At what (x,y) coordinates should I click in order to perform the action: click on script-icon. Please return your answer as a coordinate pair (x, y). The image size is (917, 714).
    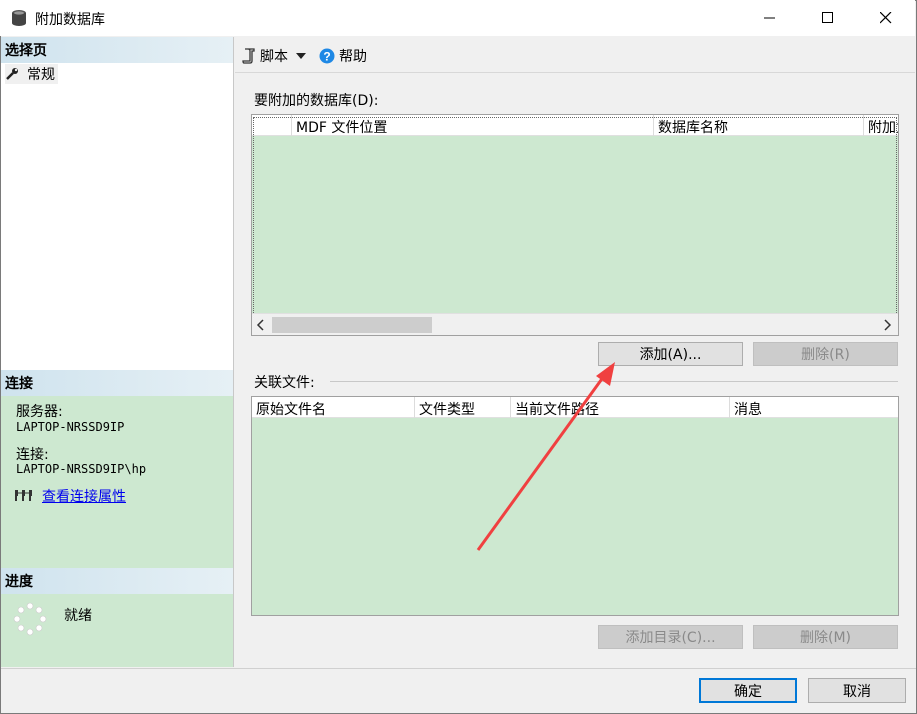
    Looking at the image, I should click on (248, 56).